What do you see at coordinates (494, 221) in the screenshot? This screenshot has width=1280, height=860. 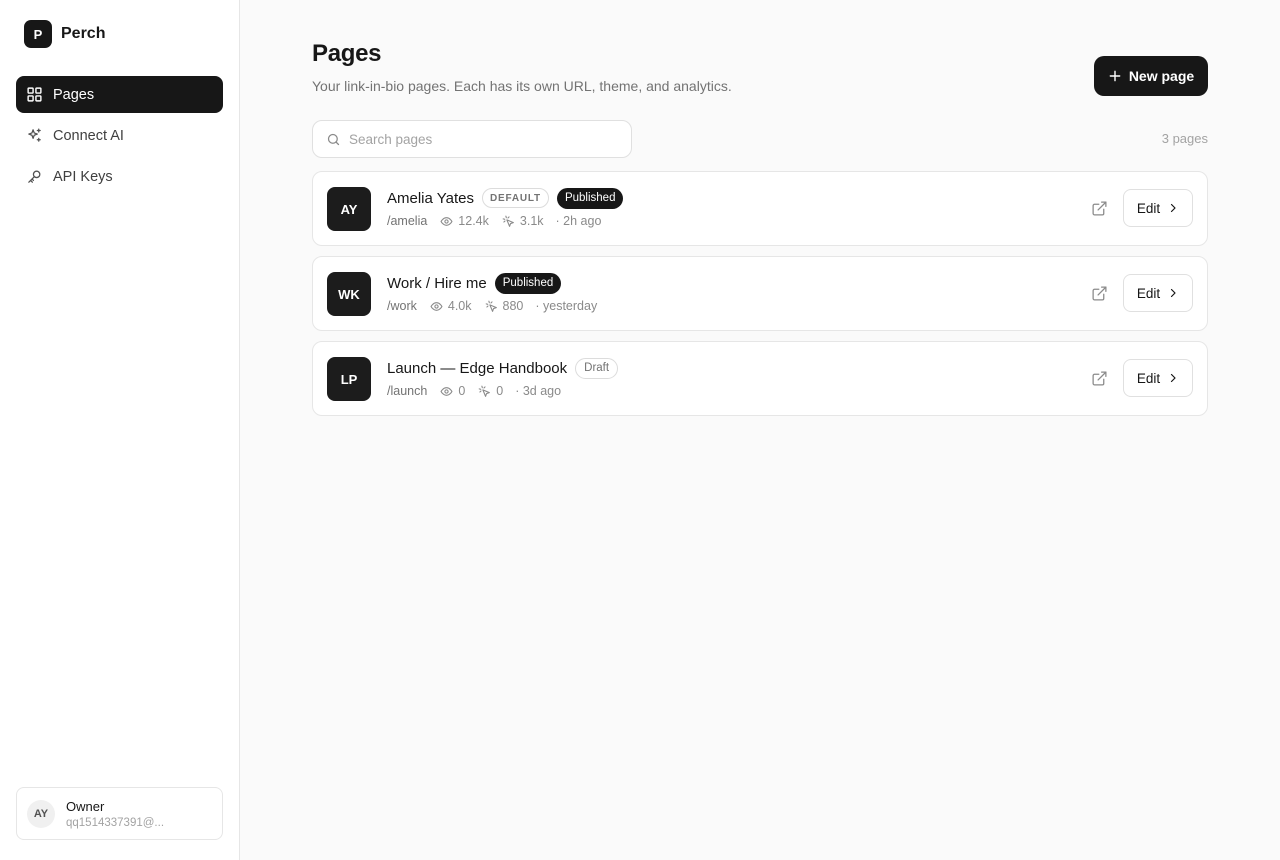 I see `page-meta: /amelia 12.4k 3.1k · 2h ago` at bounding box center [494, 221].